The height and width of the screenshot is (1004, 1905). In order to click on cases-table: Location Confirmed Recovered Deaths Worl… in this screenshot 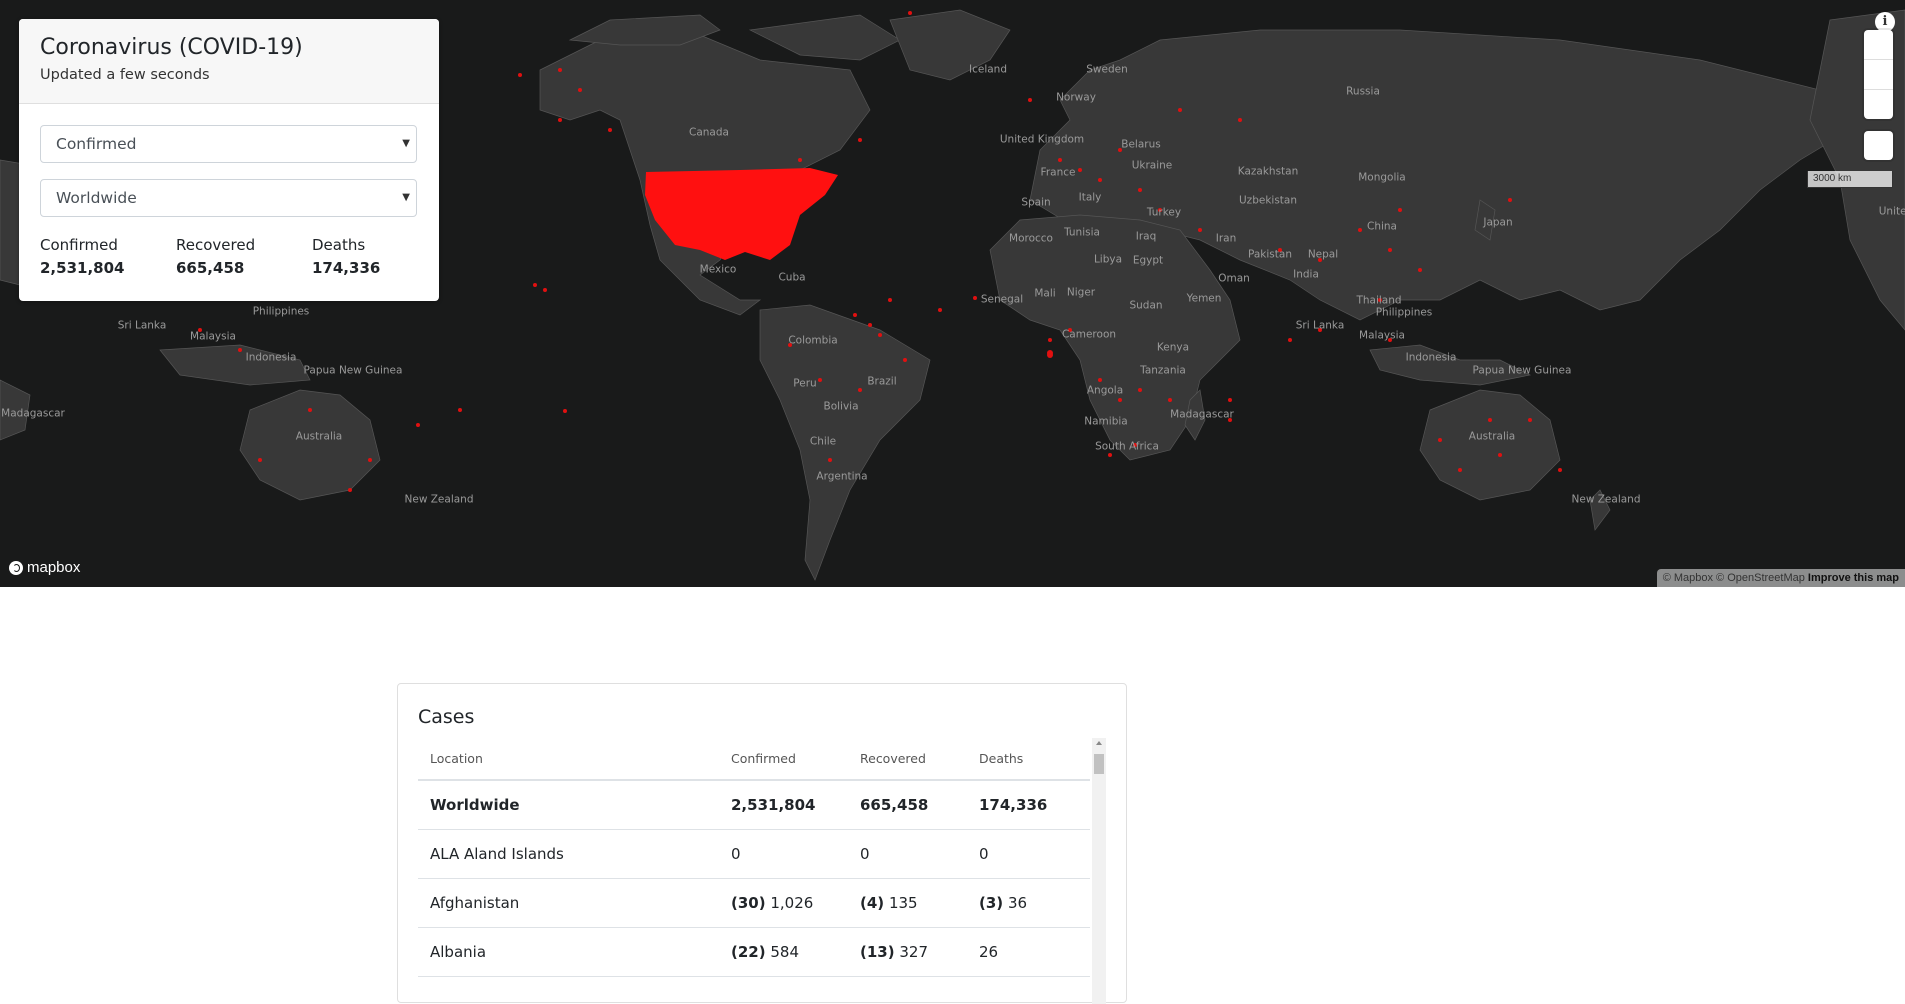, I will do `click(754, 857)`.